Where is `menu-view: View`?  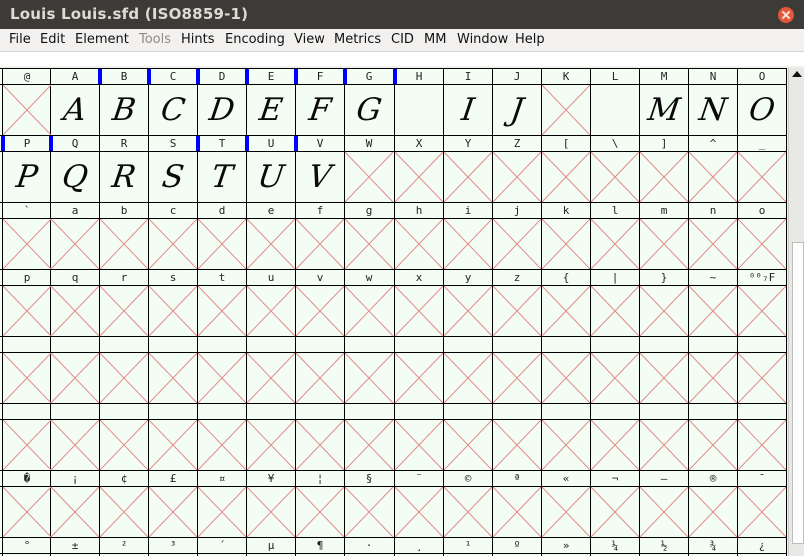
menu-view: View is located at coordinates (309, 39).